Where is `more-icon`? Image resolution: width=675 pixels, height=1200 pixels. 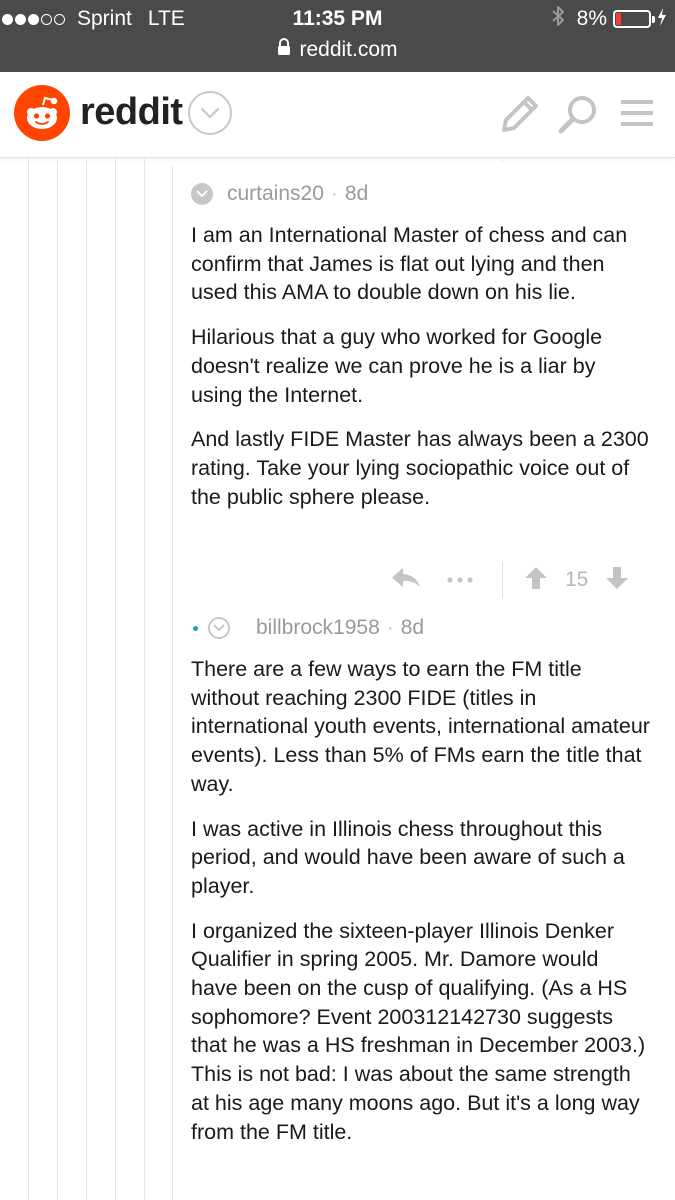 more-icon is located at coordinates (460, 580).